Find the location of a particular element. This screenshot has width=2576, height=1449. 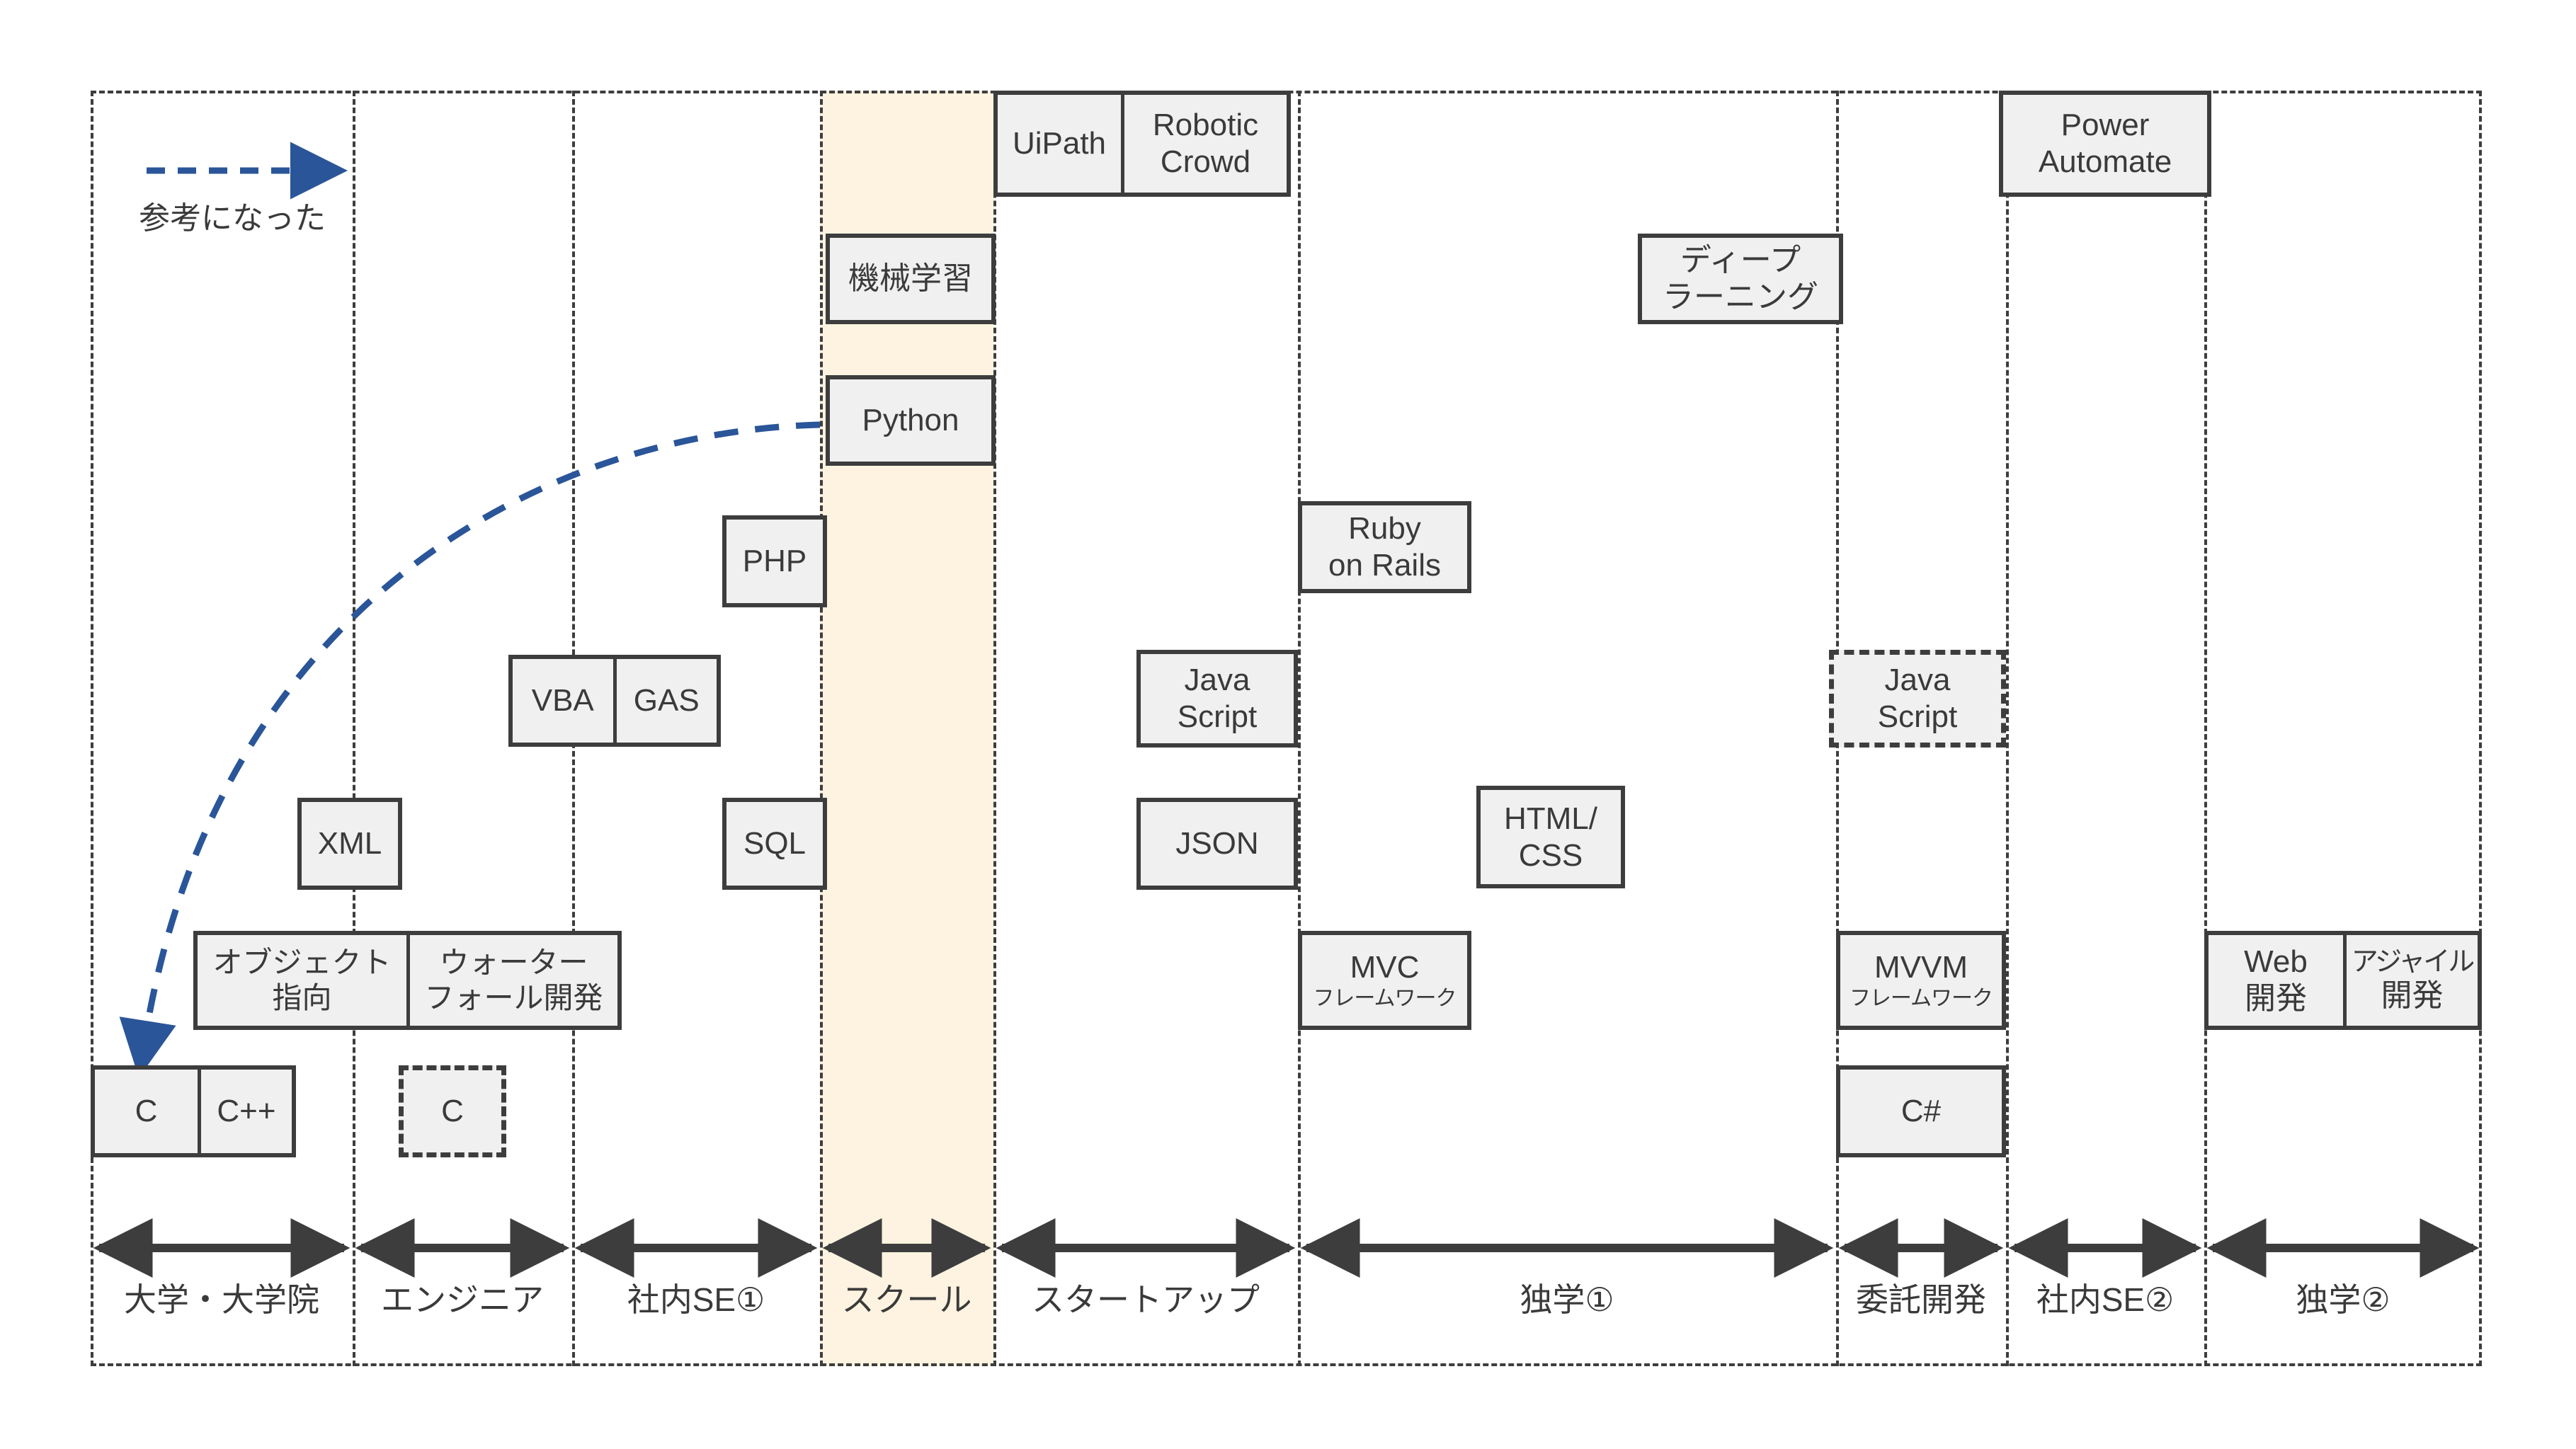

box-python: Python is located at coordinates (911, 420).